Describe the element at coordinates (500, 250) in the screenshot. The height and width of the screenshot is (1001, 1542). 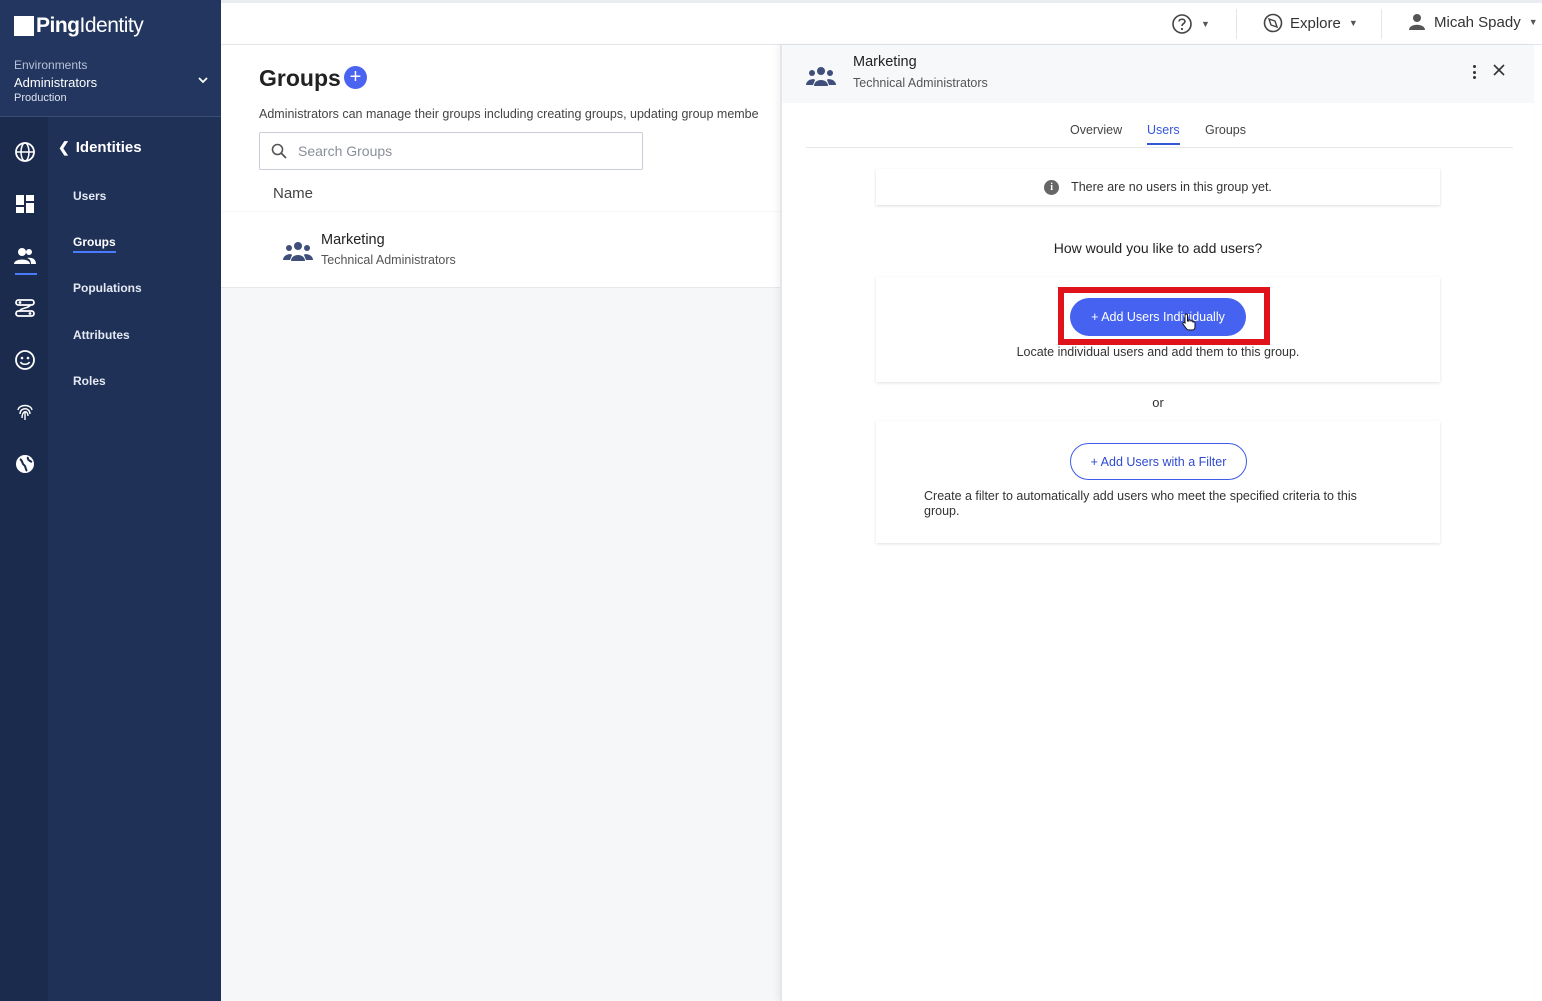
I see `table-row: Marketing Technical Administrators` at that location.